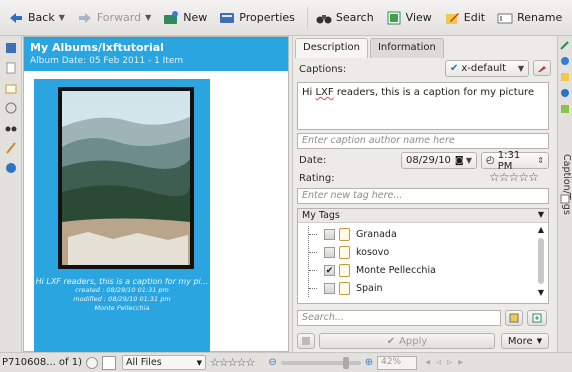  I want to click on edit-button: Edit, so click(464, 18).